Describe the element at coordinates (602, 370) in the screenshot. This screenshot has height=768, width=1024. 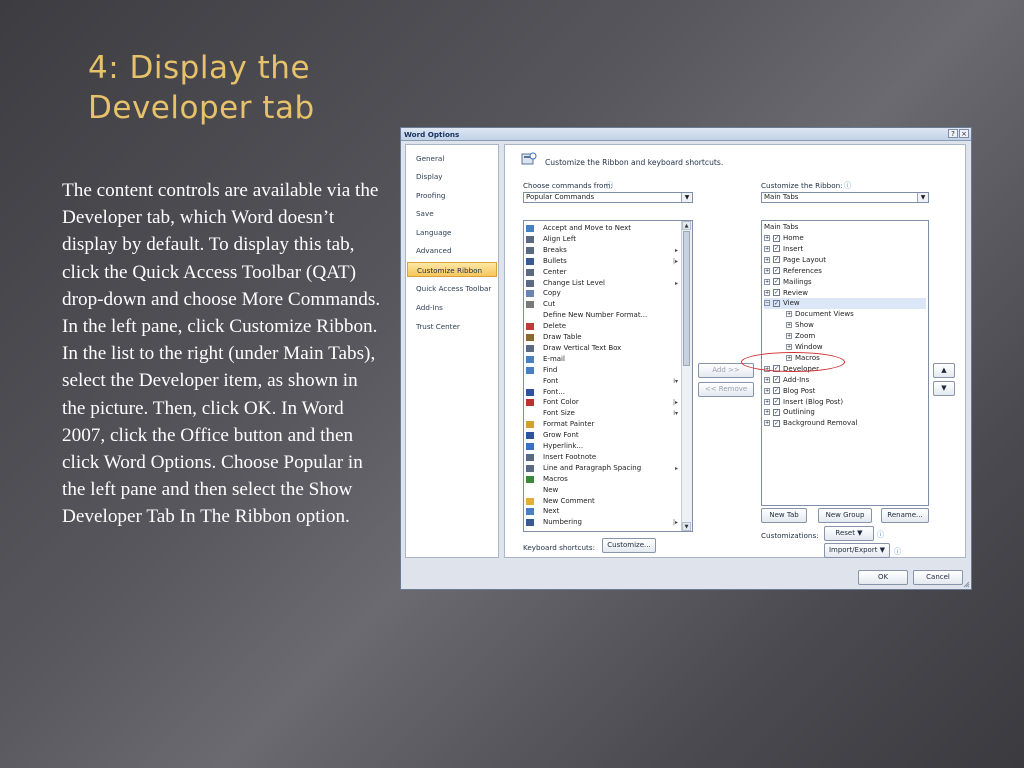
I see `command-item: Find` at that location.